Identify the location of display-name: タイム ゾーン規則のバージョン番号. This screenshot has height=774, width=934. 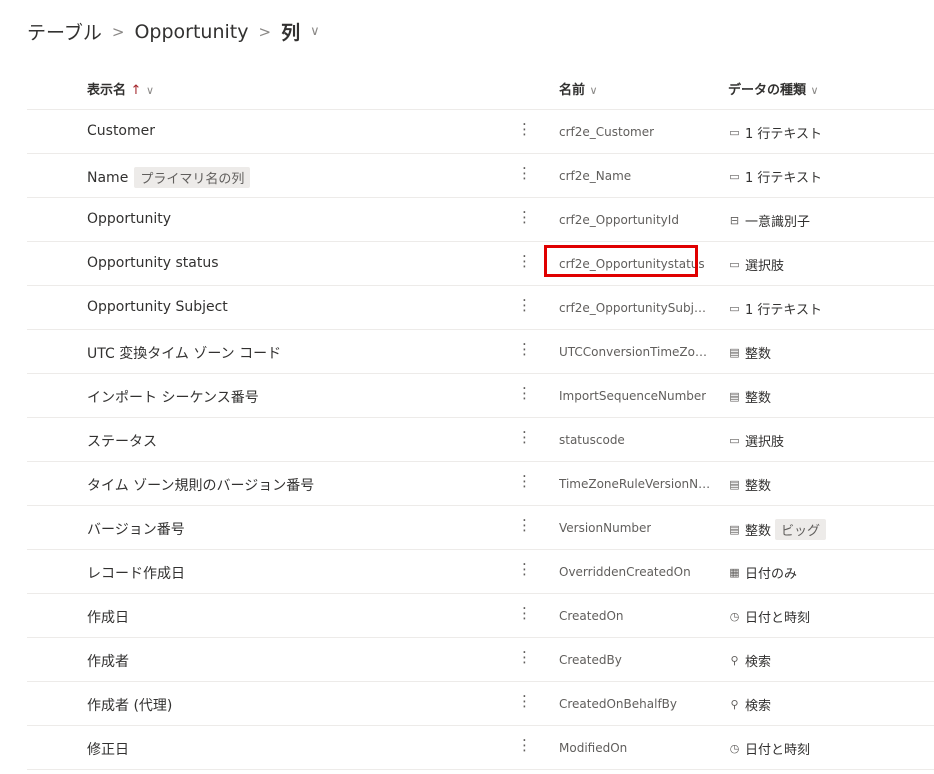
(200, 485).